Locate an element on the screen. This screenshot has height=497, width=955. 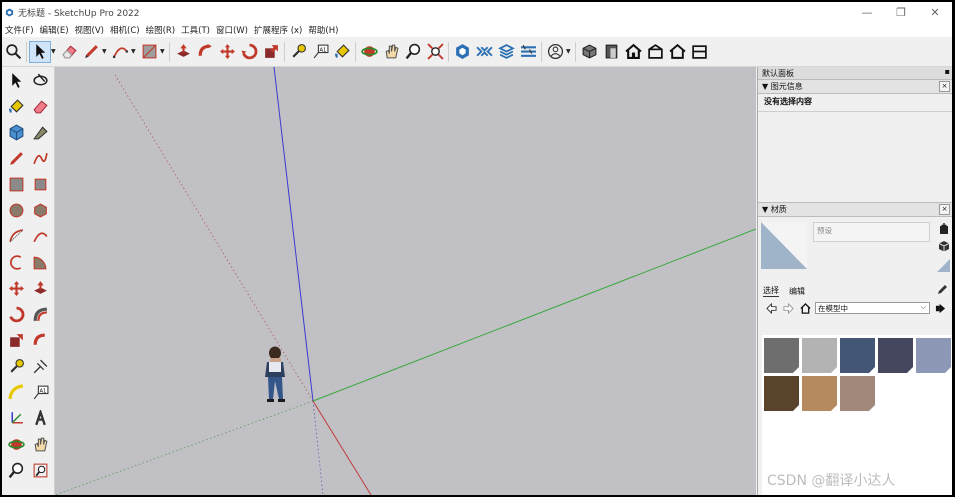
dimension-tool-icon is located at coordinates (40, 366).